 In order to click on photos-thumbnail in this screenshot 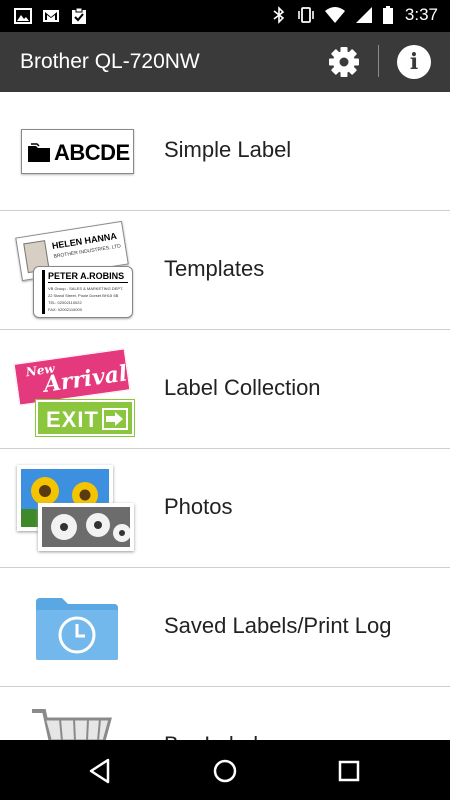, I will do `click(76, 508)`.